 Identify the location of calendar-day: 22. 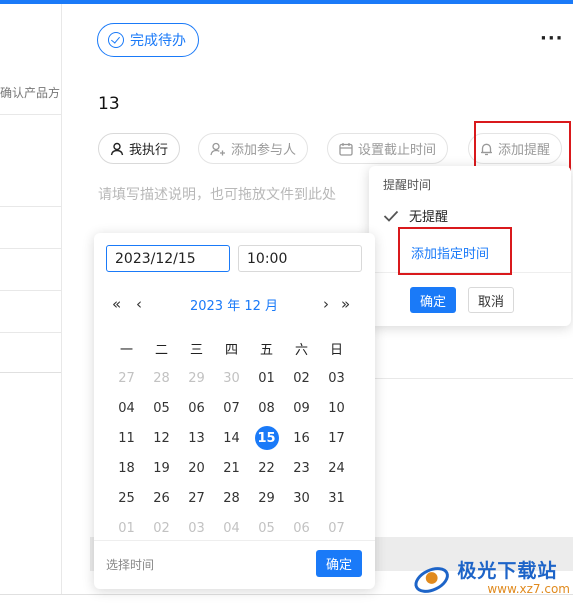
(266, 468).